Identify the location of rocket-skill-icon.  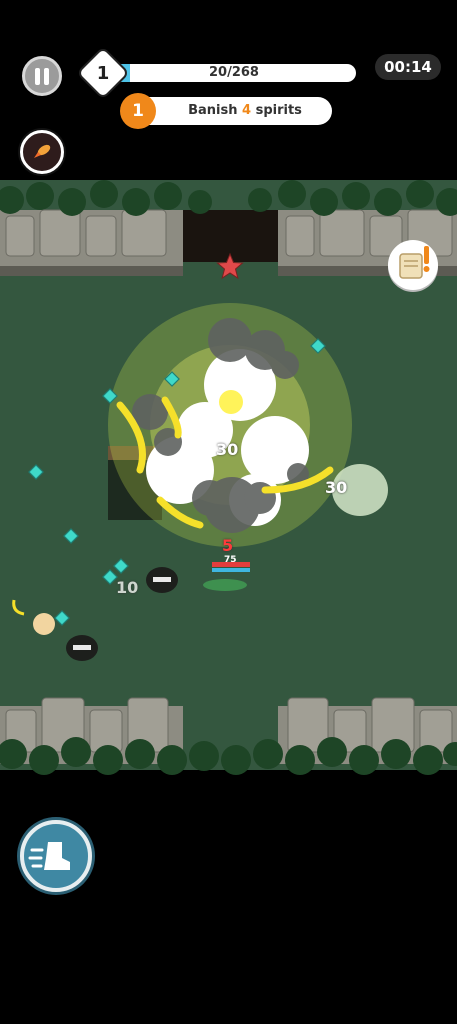
(42, 151).